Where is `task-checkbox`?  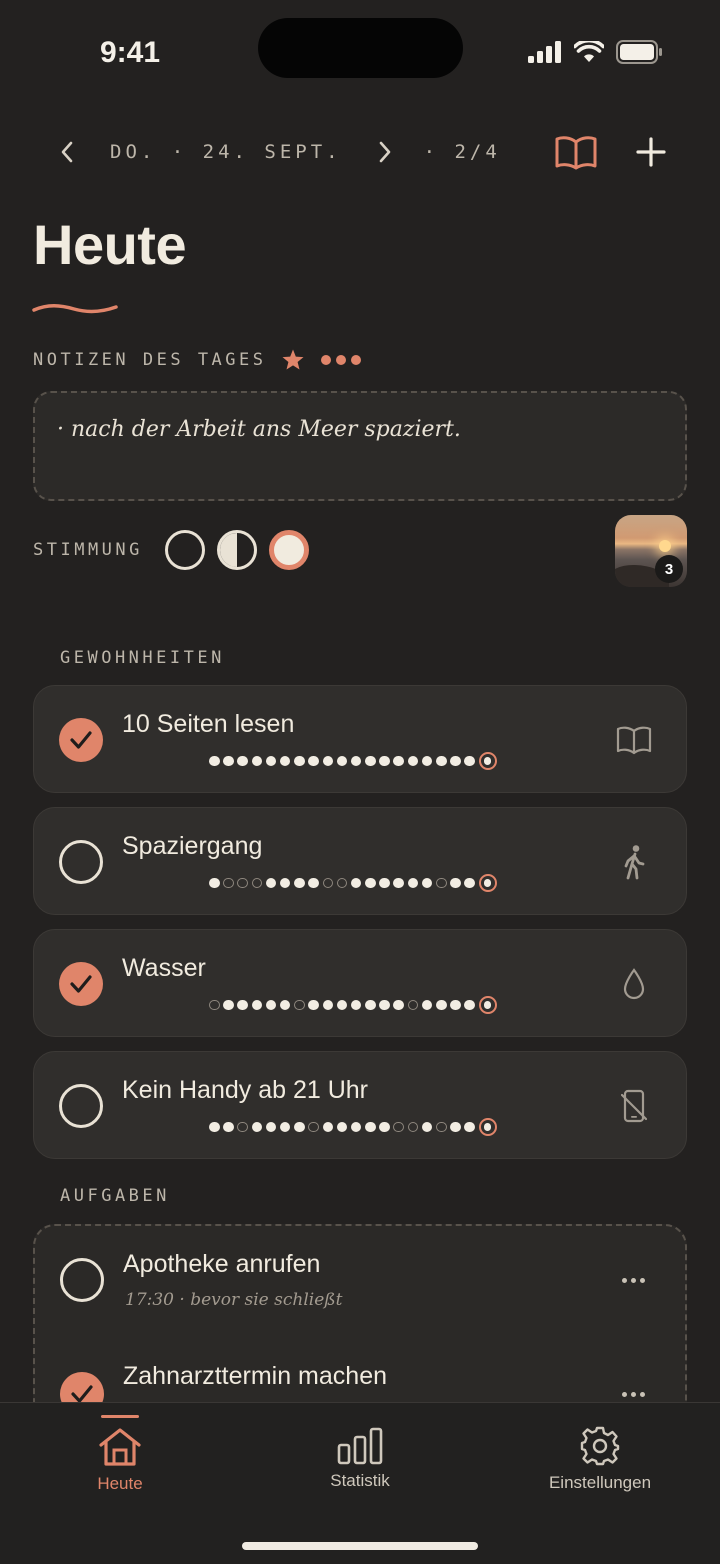 task-checkbox is located at coordinates (82, 1280).